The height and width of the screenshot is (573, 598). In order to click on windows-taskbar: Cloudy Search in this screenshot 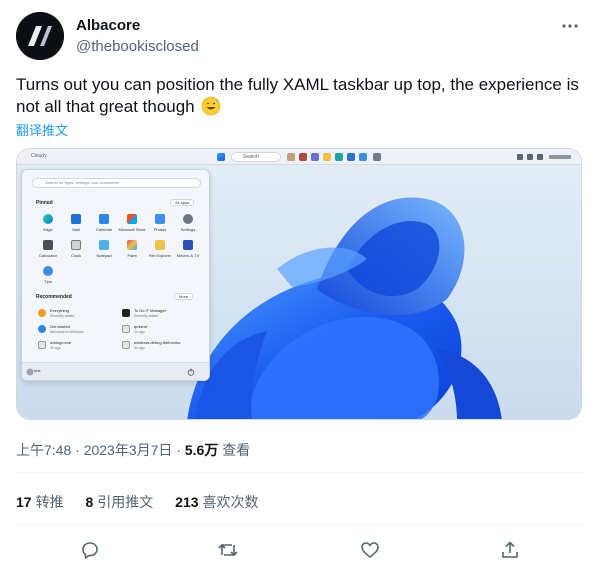, I will do `click(299, 157)`.